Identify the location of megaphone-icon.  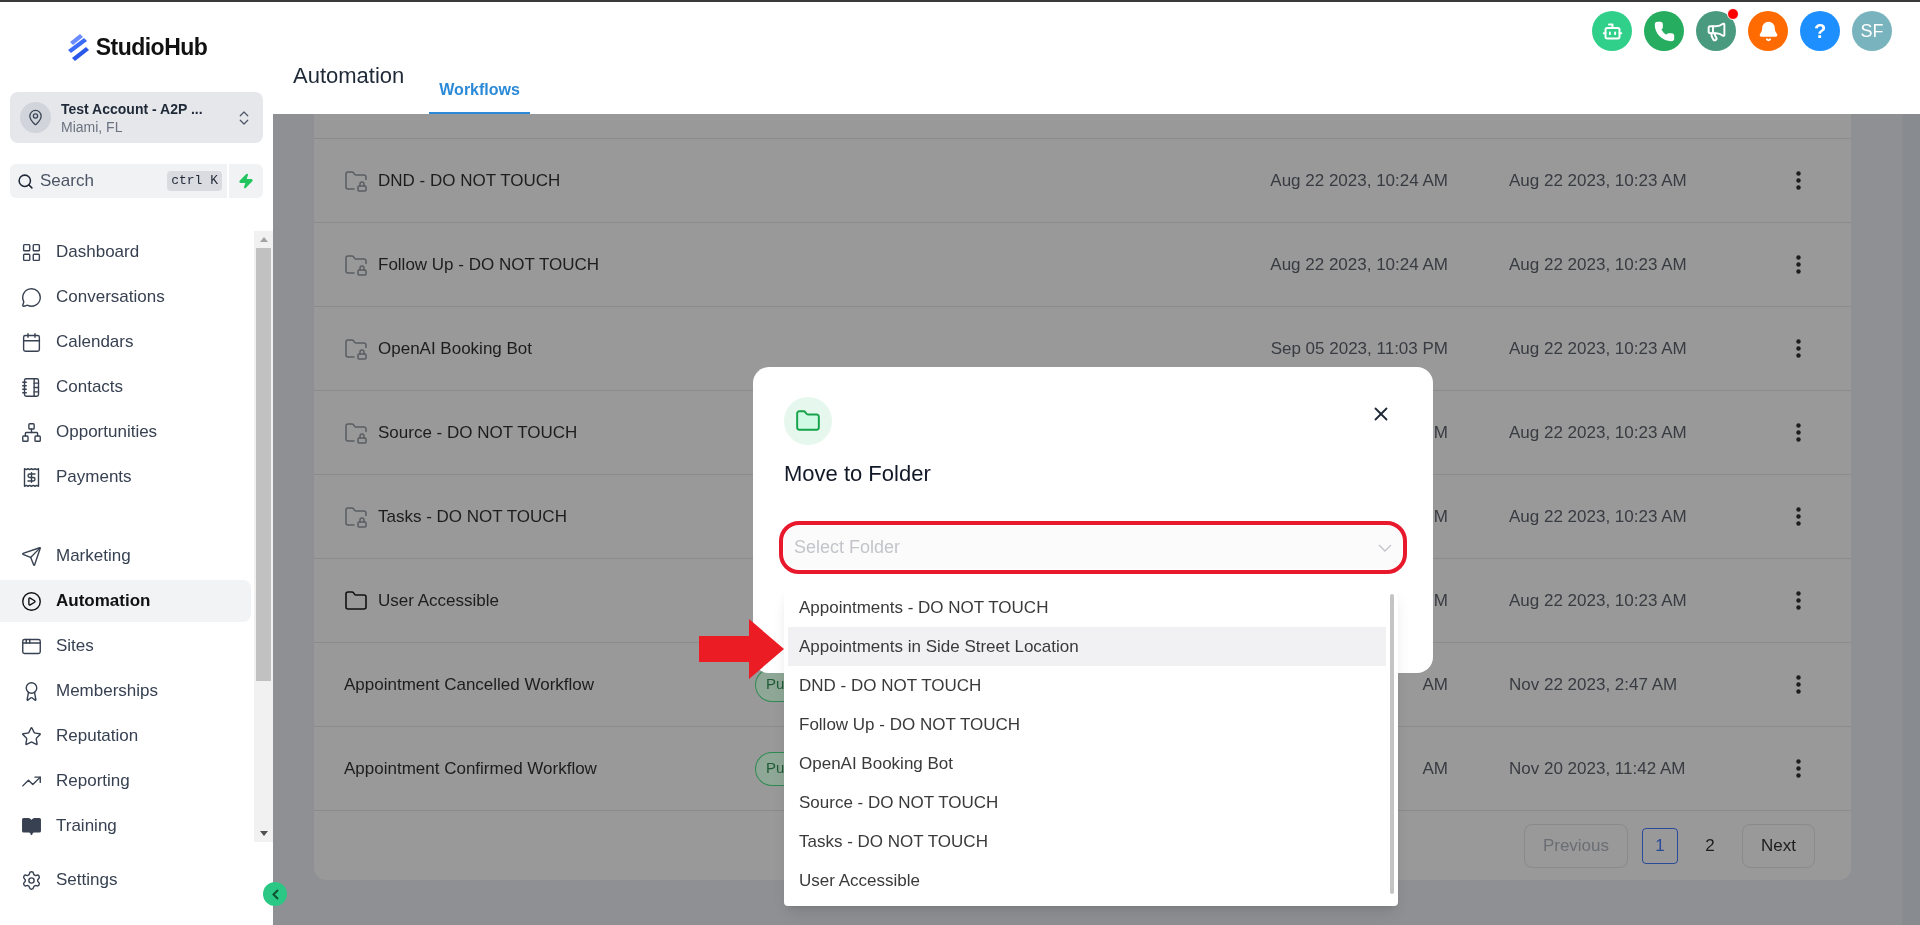
(1716, 31).